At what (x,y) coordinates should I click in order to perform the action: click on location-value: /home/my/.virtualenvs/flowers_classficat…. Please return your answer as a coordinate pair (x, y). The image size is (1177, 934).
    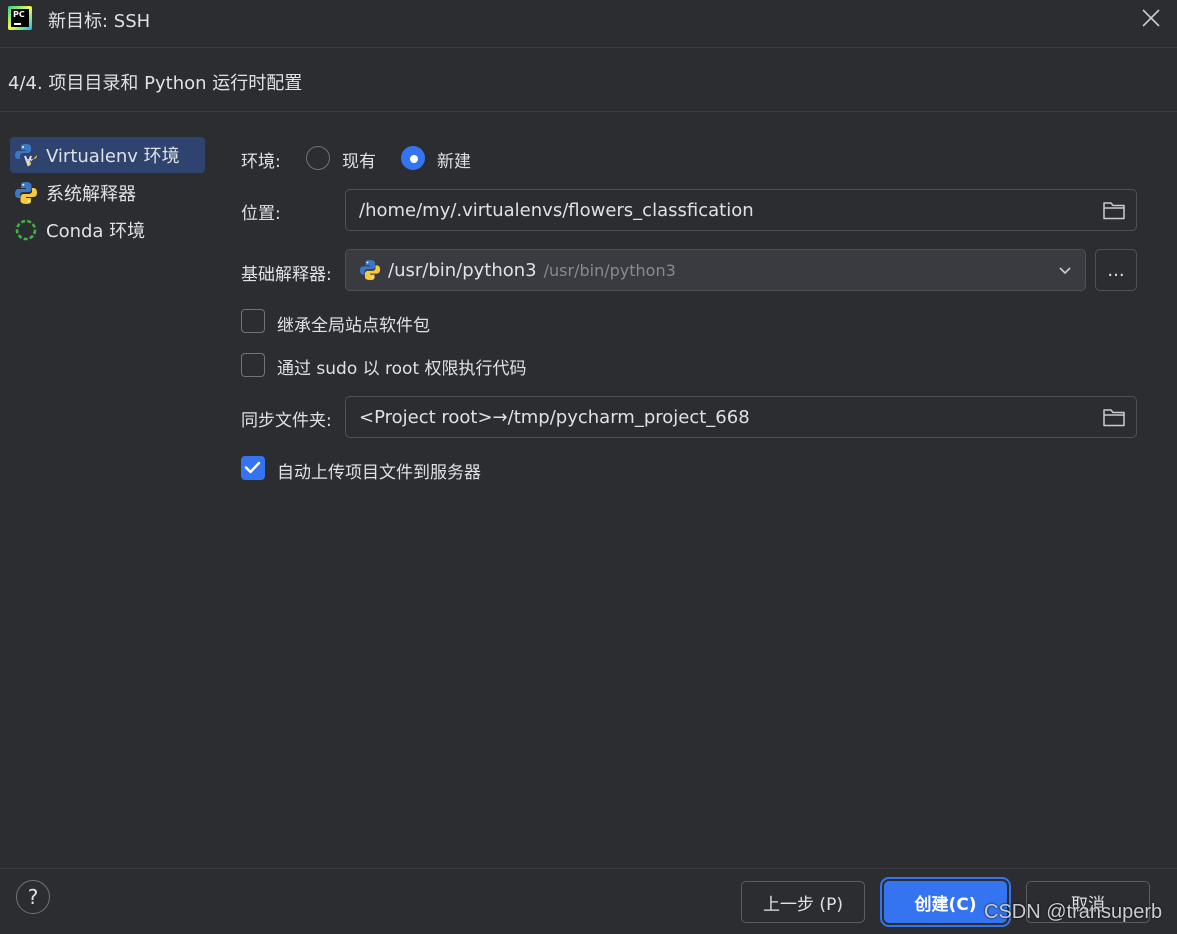
    Looking at the image, I should click on (556, 210).